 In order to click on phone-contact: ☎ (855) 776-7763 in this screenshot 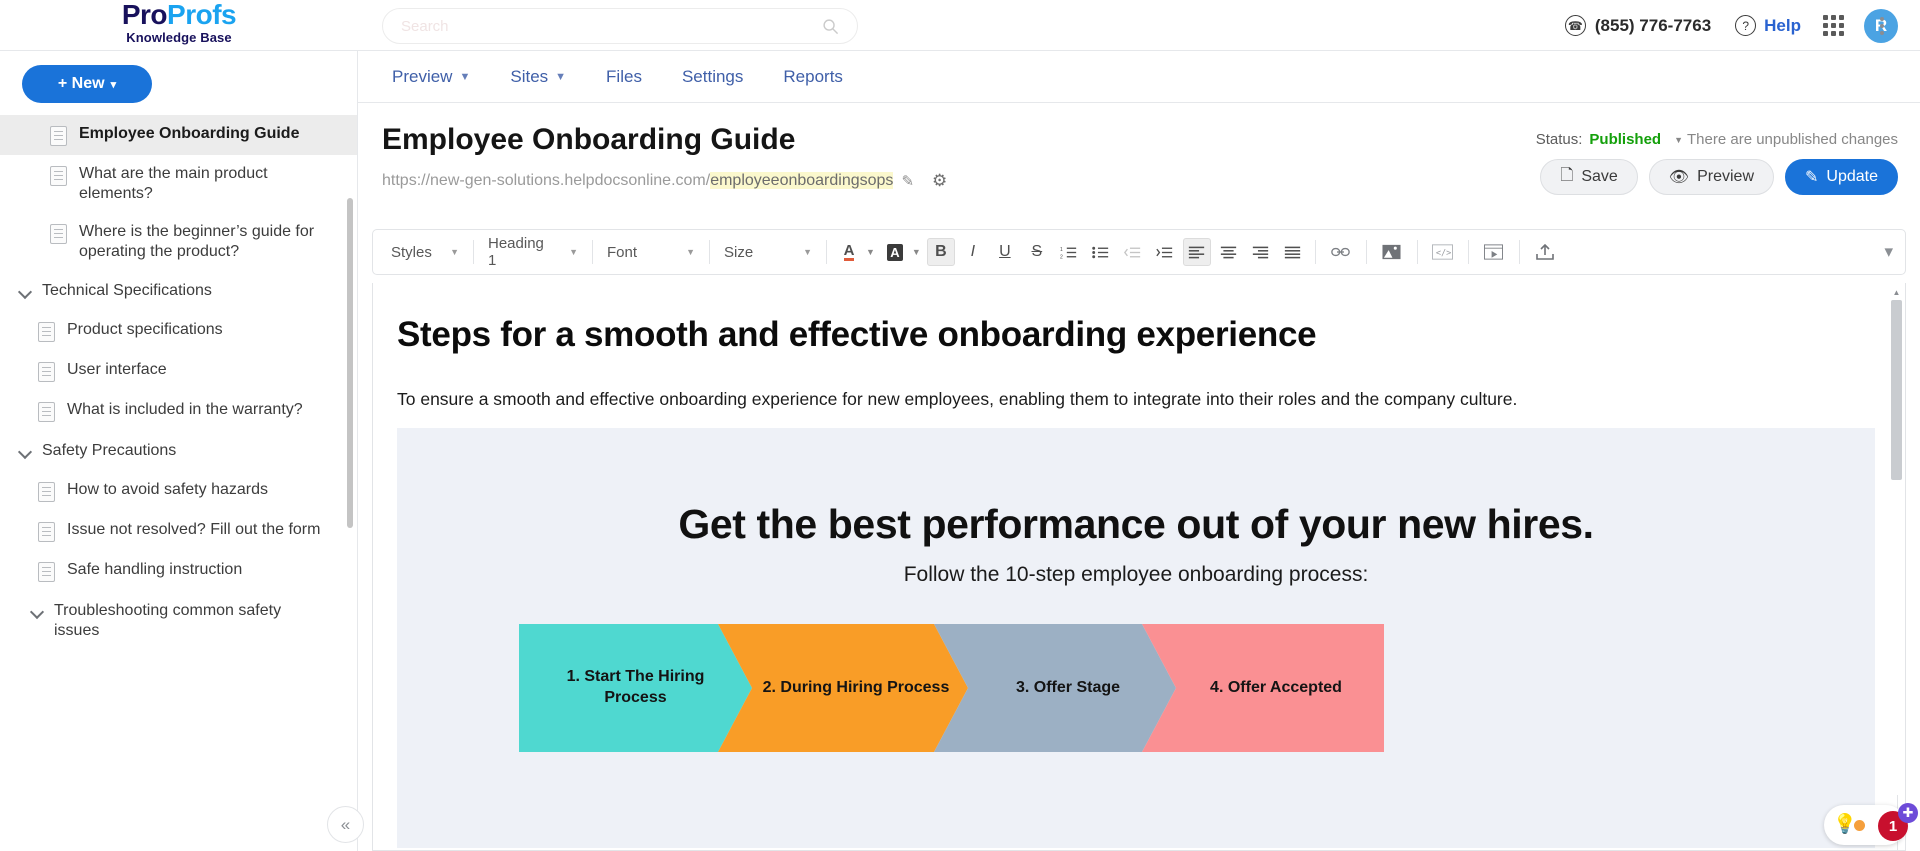, I will do `click(1637, 25)`.